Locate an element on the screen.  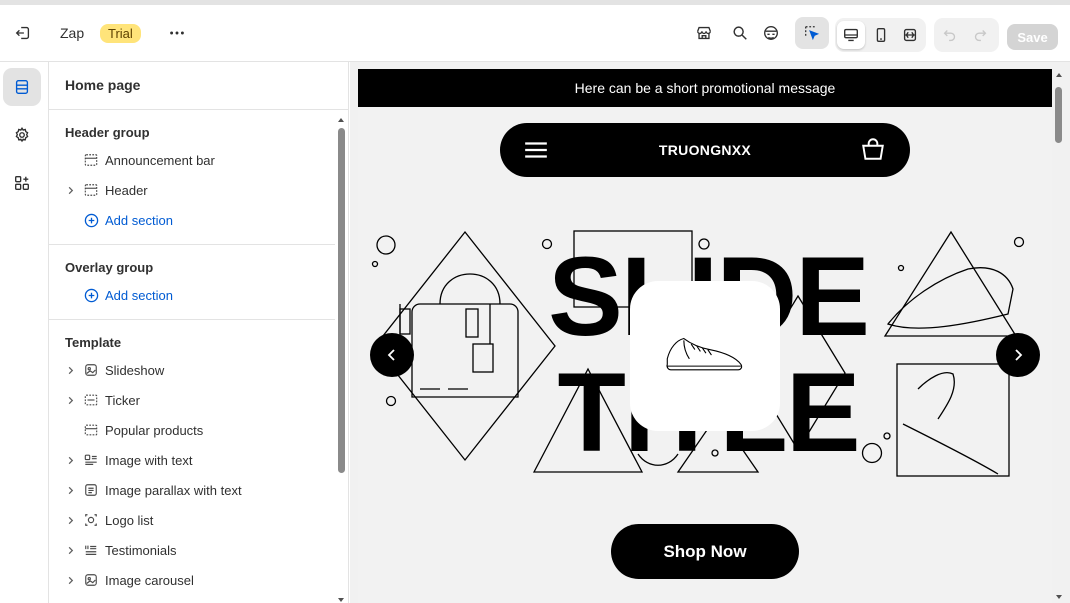
settings-tab is located at coordinates (22, 135).